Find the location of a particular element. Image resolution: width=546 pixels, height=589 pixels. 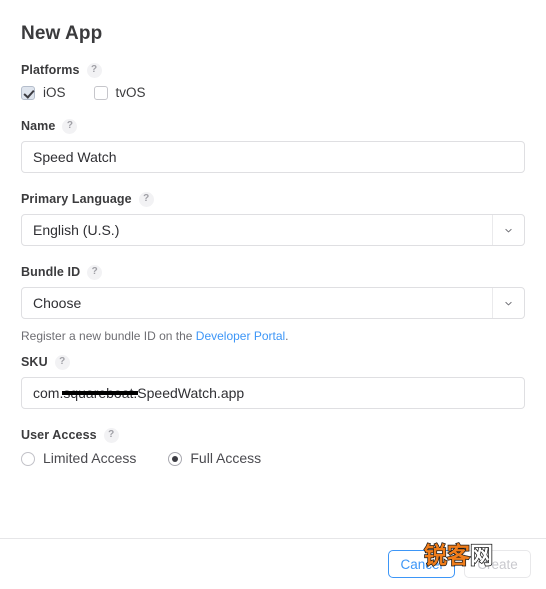

page-title: New App is located at coordinates (62, 33).